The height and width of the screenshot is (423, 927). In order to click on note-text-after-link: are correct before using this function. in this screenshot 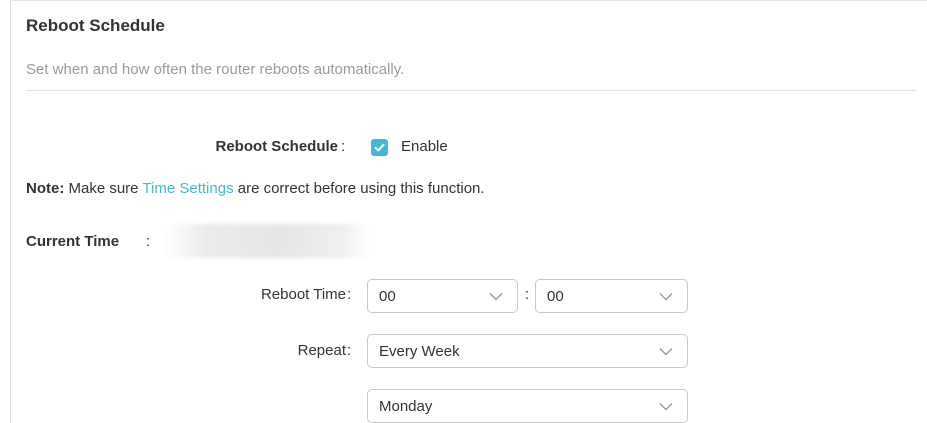, I will do `click(359, 188)`.